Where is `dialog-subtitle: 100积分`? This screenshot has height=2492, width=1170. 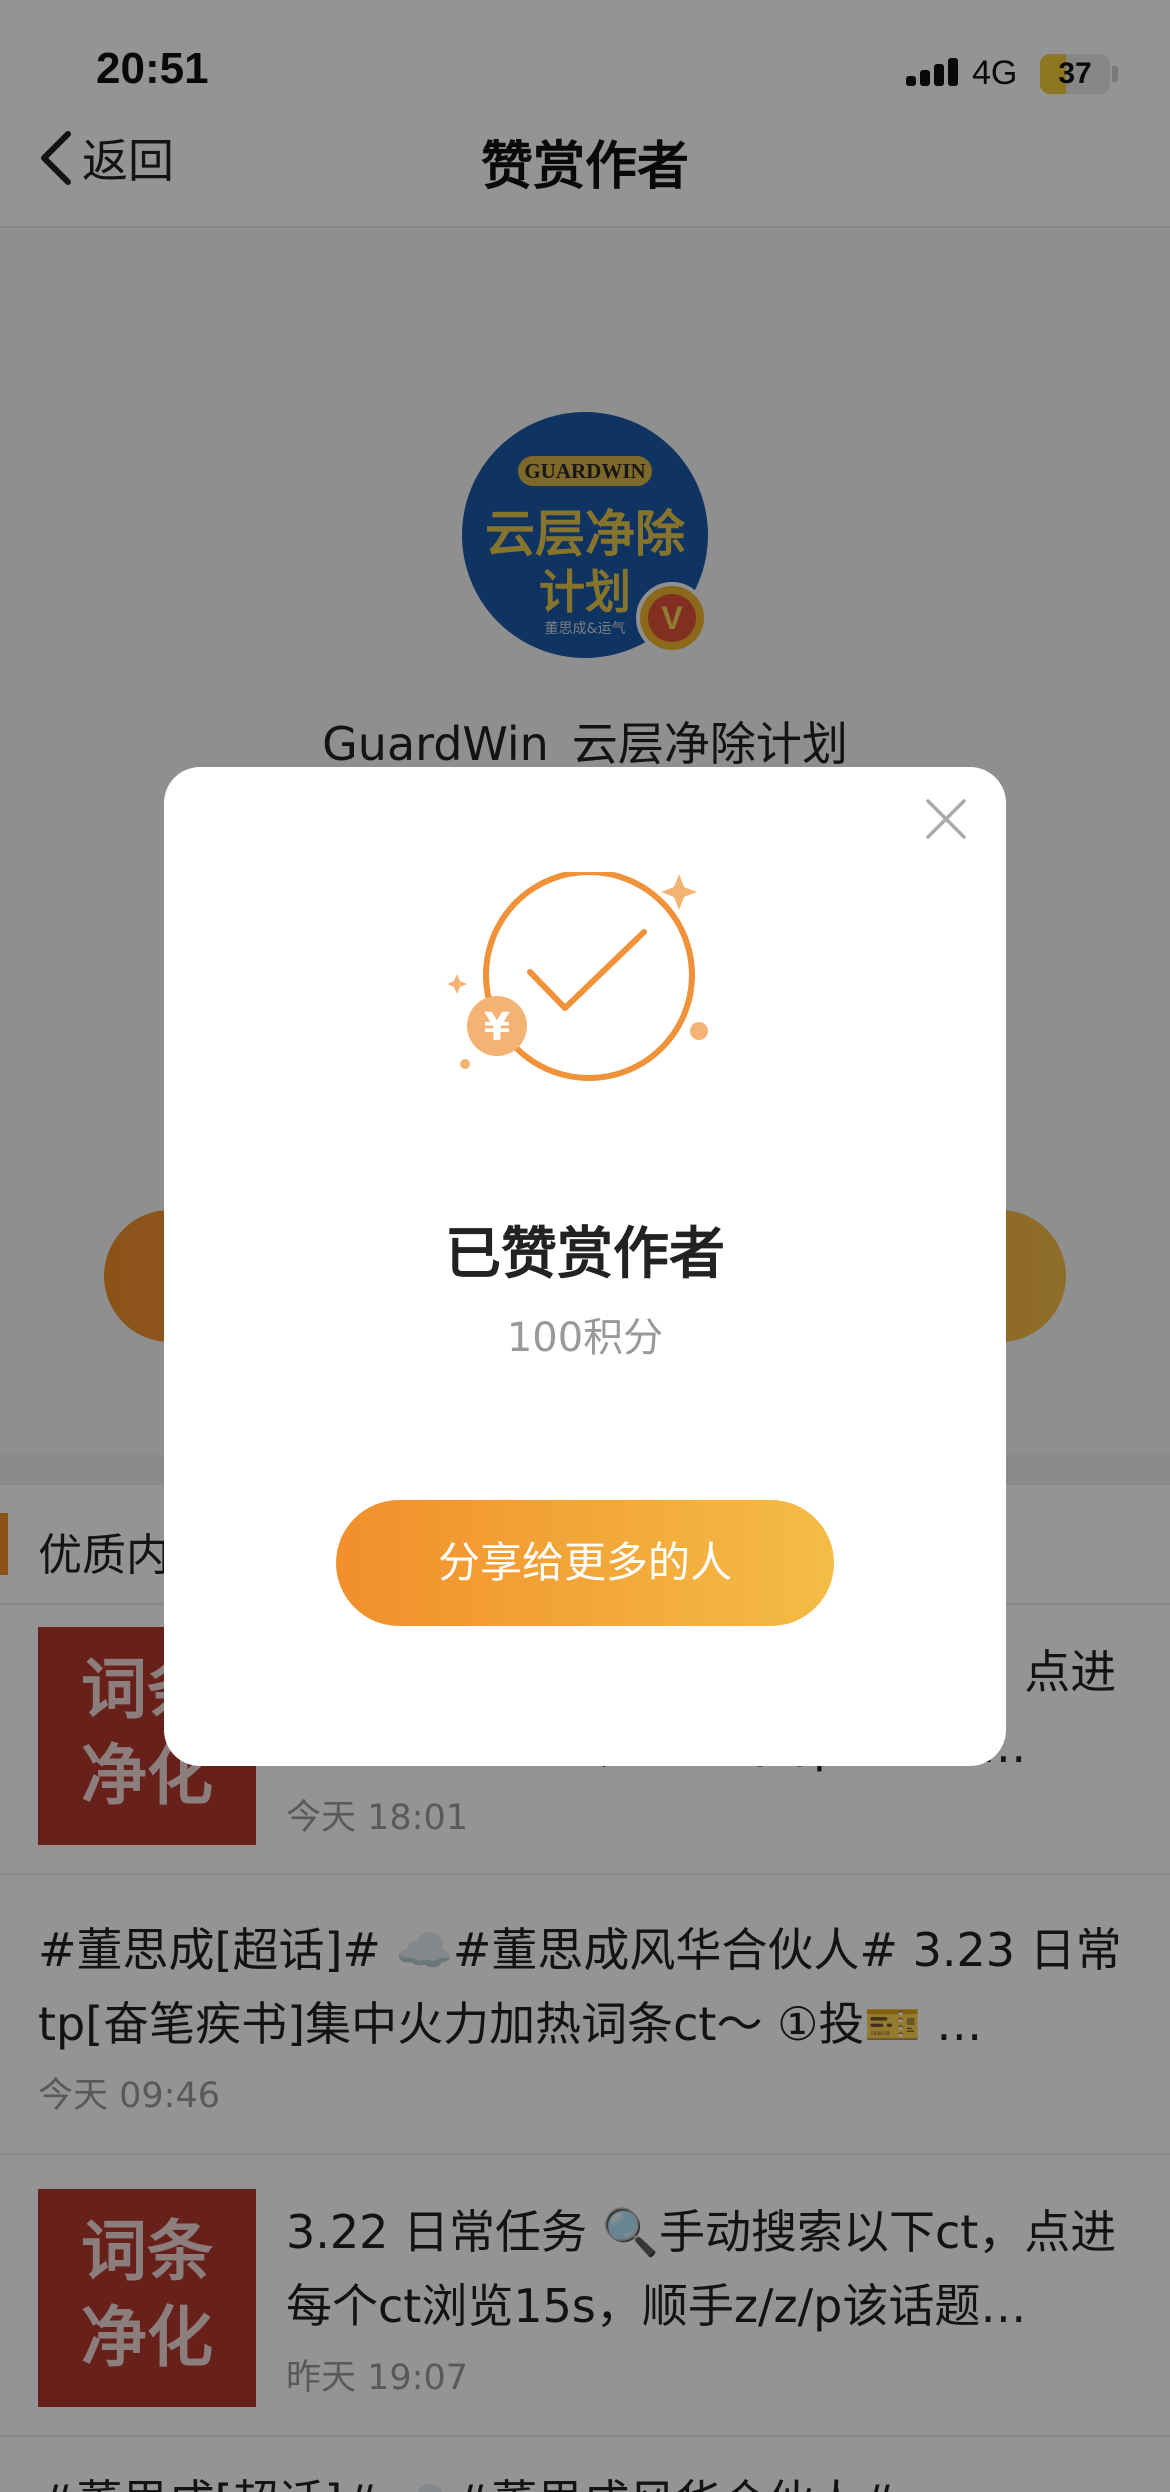 dialog-subtitle: 100积分 is located at coordinates (585, 1338).